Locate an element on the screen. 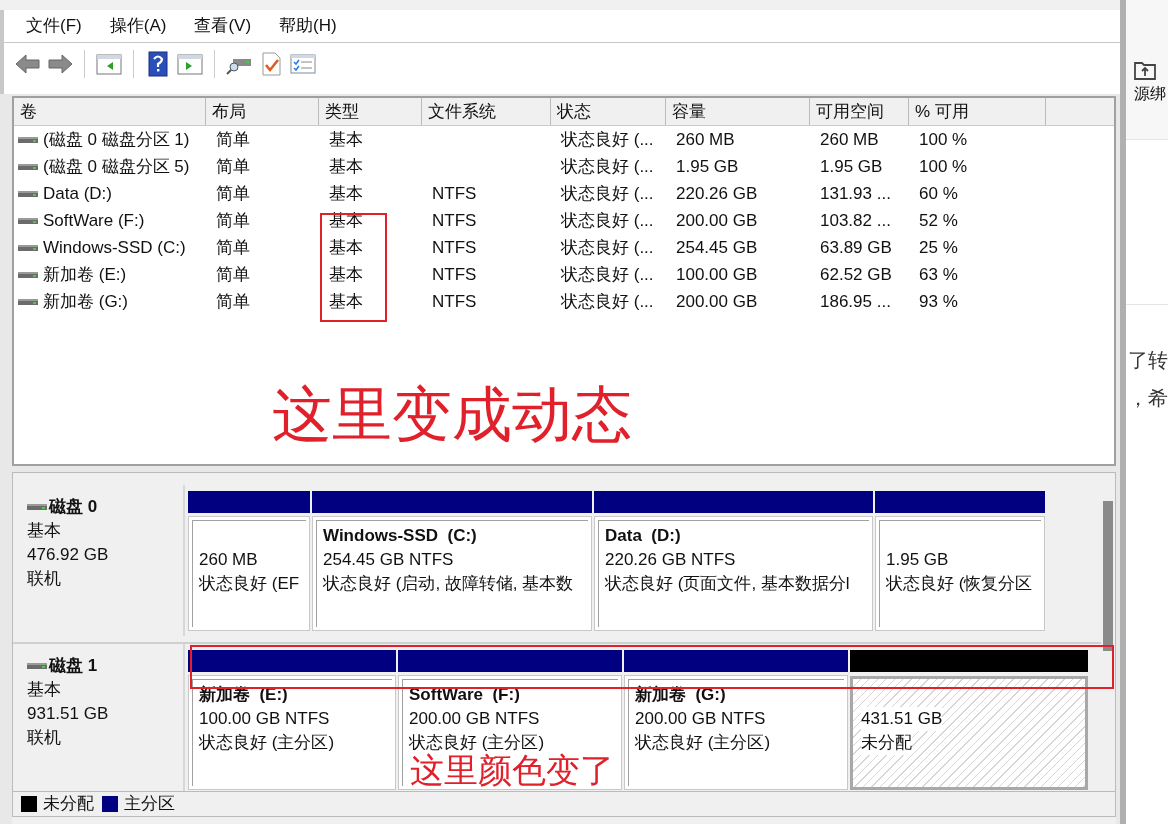 The width and height of the screenshot is (1168, 824). unallocated-space: 431.51 GB 未分配 is located at coordinates (969, 733).